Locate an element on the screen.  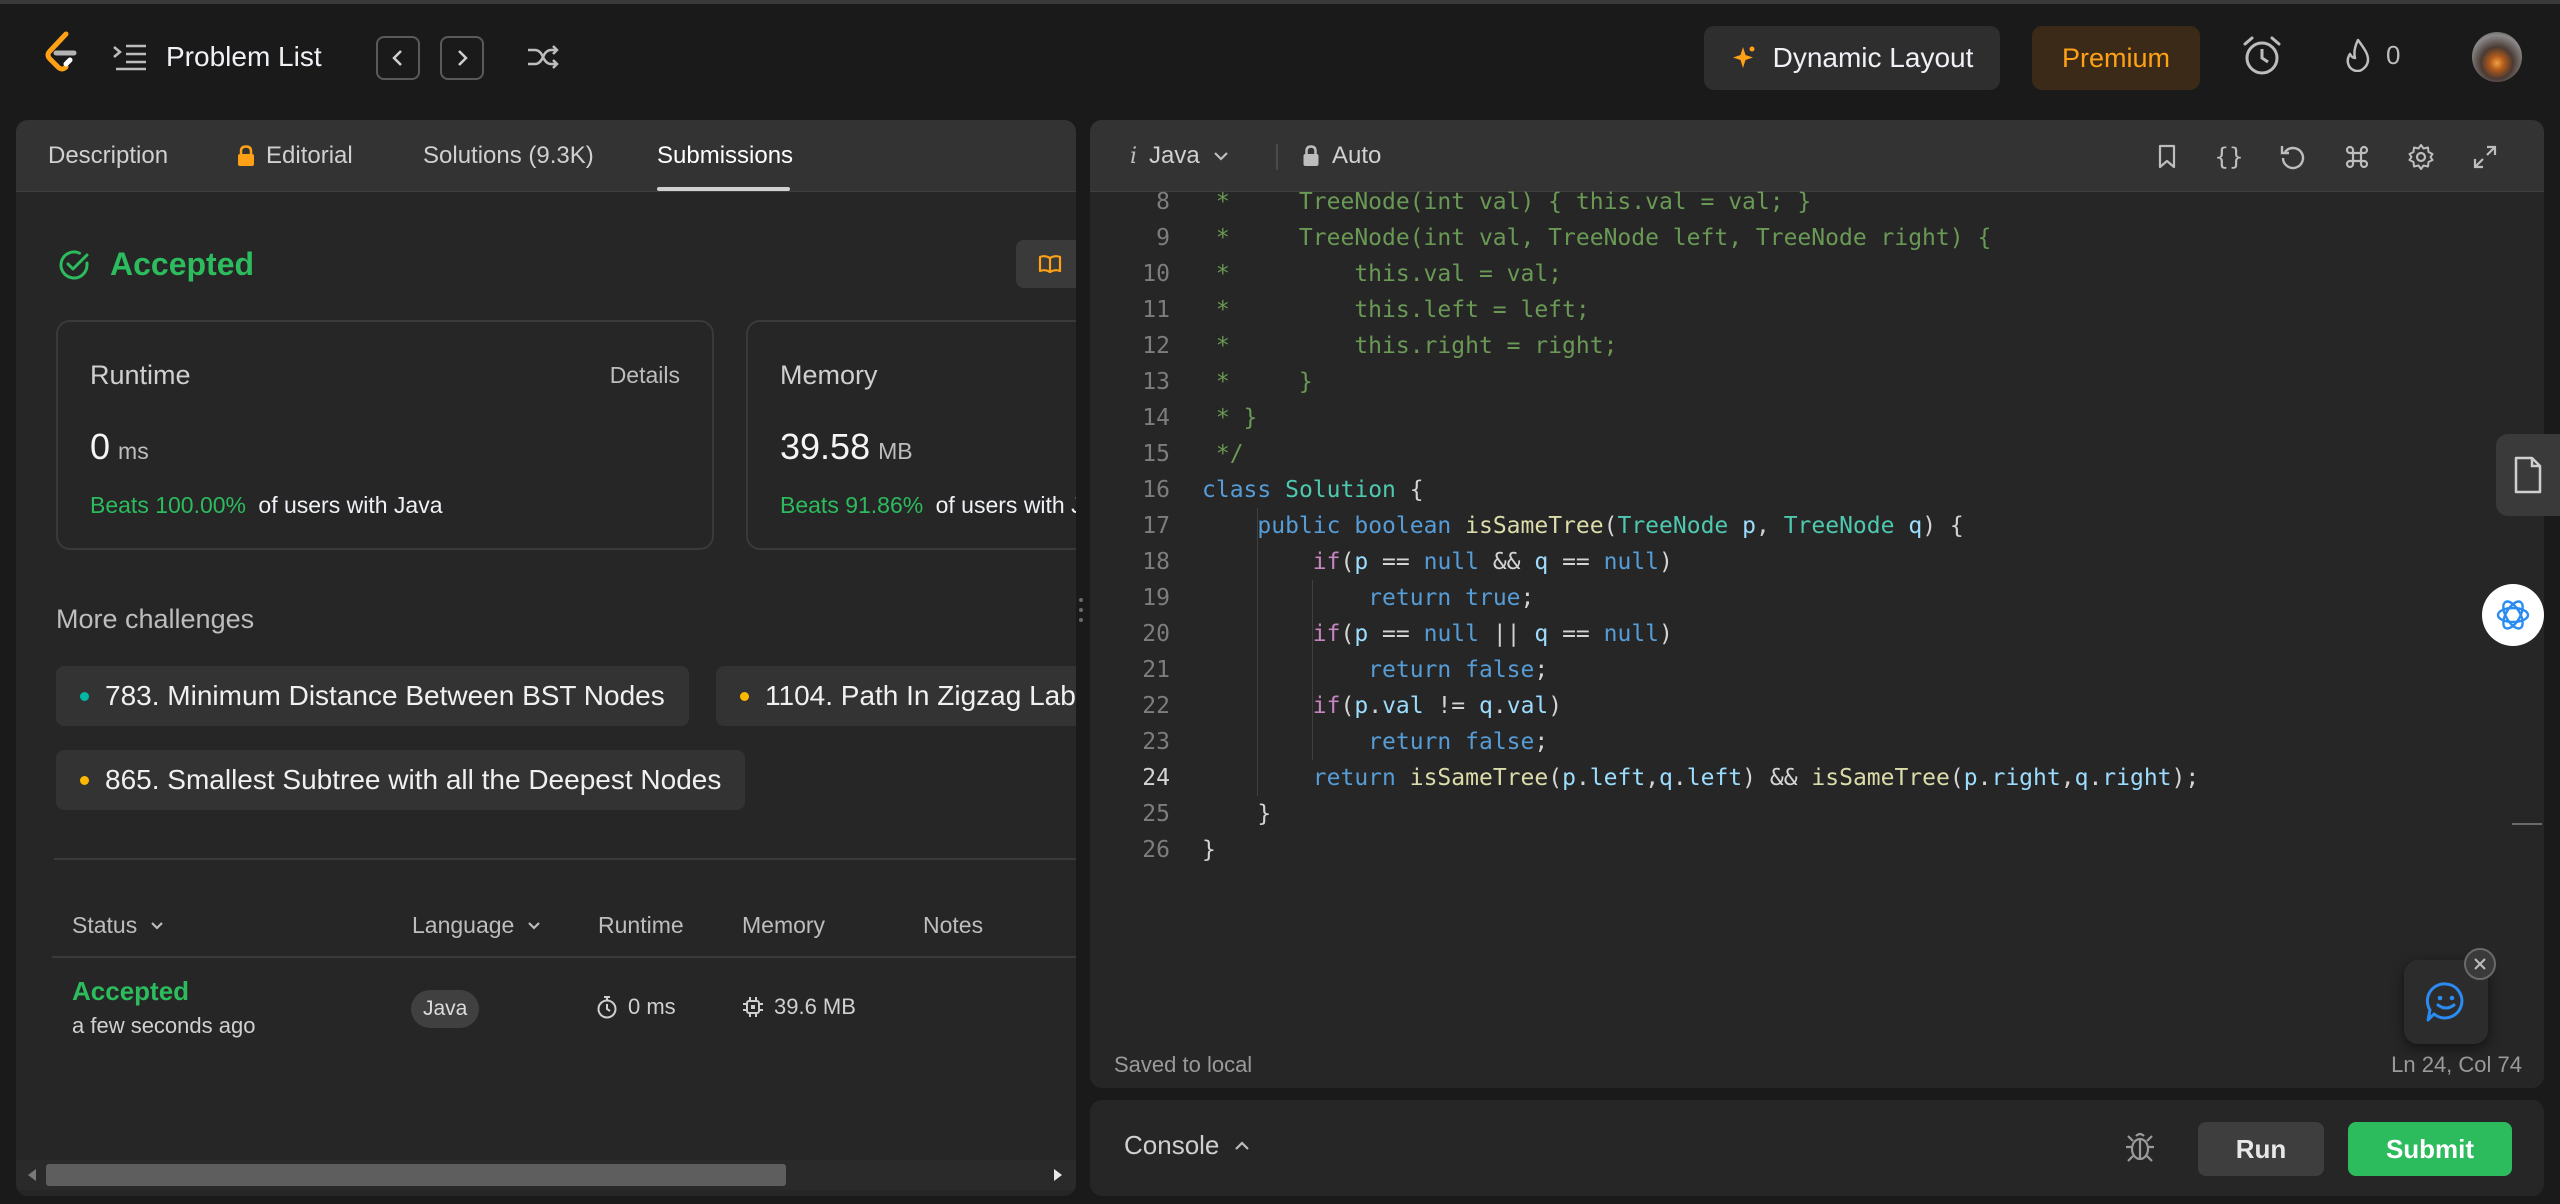
line-number: 19 is located at coordinates (1156, 598).